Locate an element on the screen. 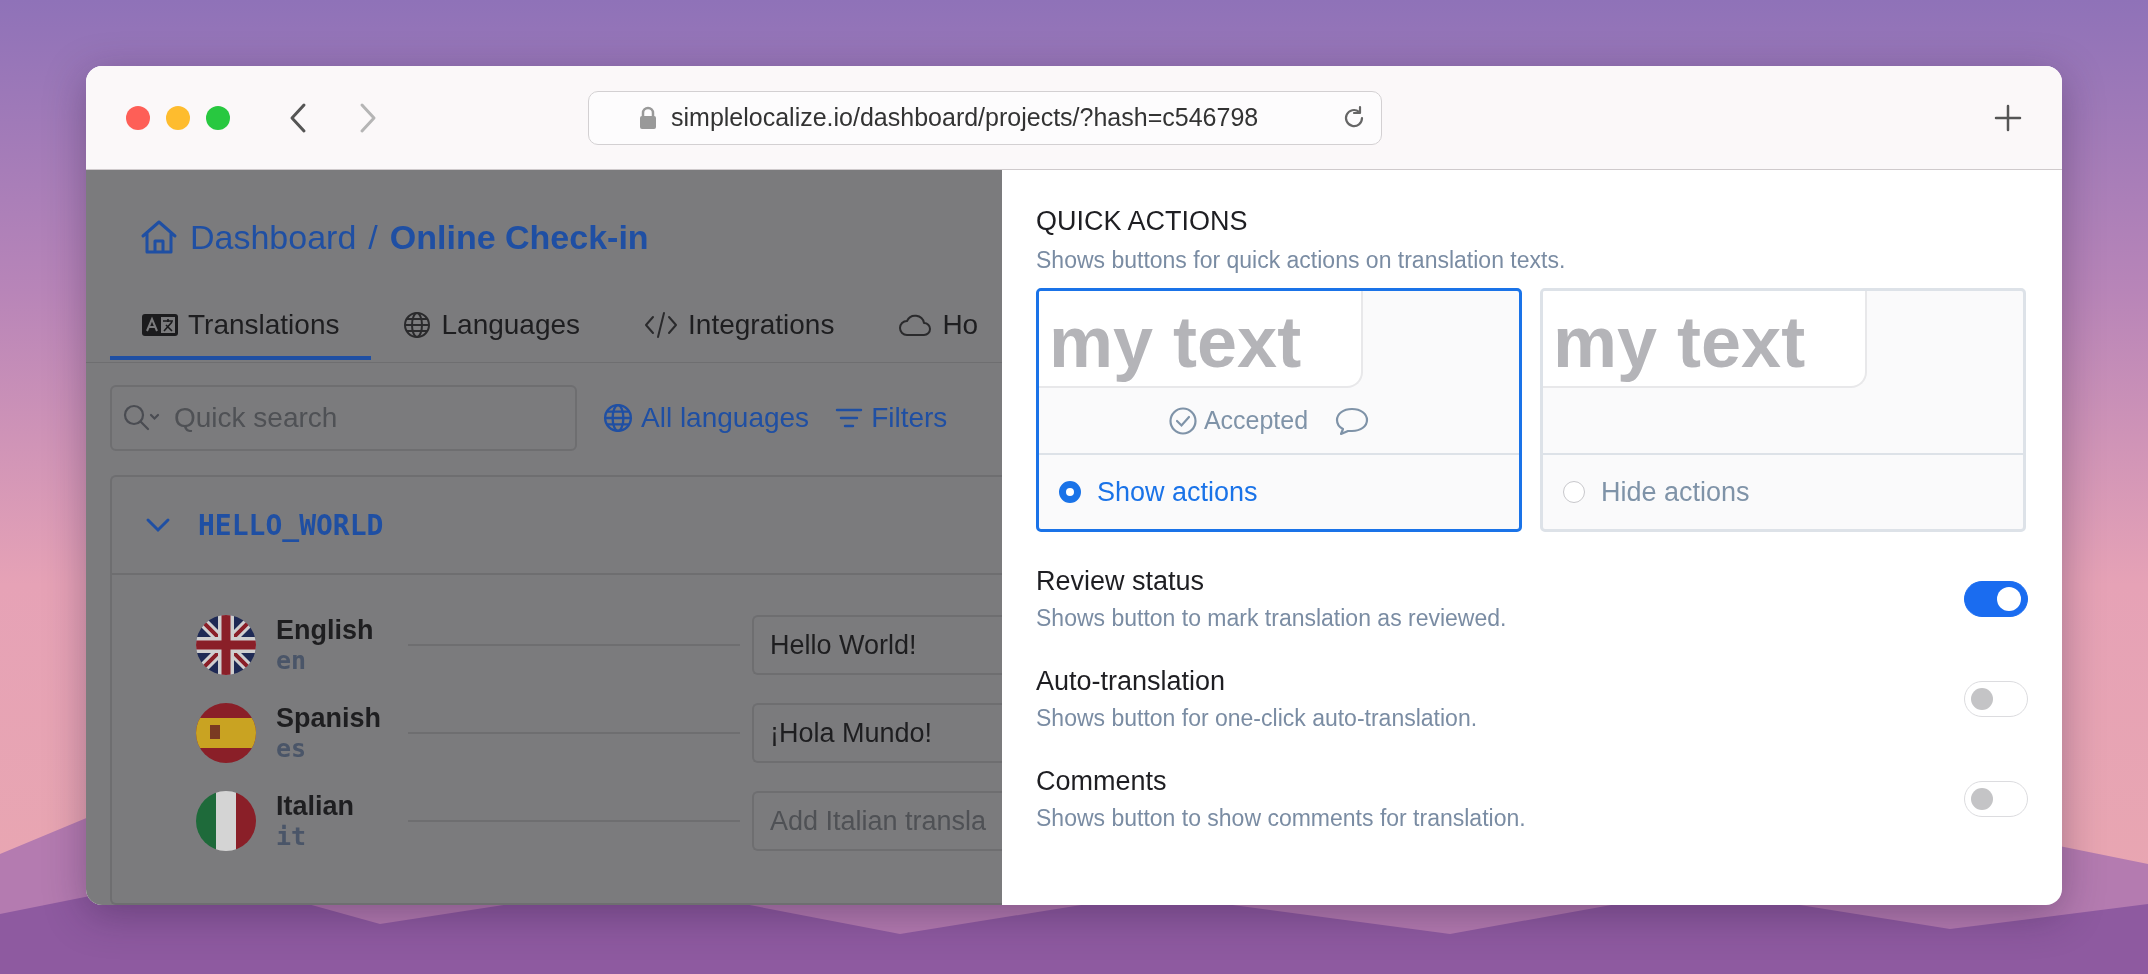 The height and width of the screenshot is (974, 2148). setting-title: Auto-translation is located at coordinates (1131, 681).